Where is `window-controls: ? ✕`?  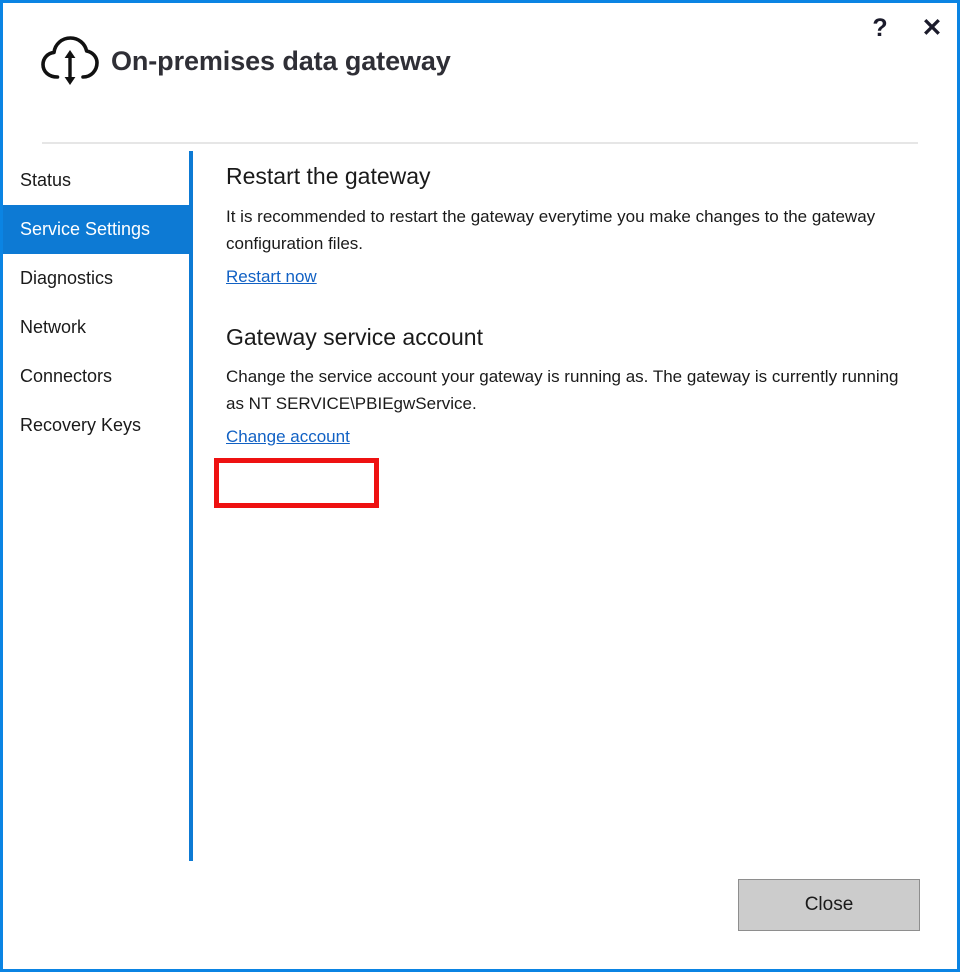 window-controls: ? ✕ is located at coordinates (906, 28).